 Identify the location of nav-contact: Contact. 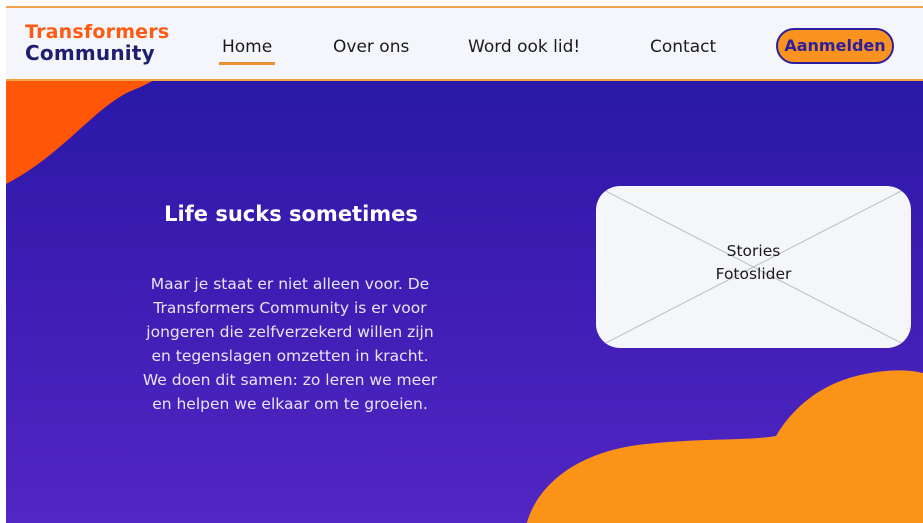
(683, 47).